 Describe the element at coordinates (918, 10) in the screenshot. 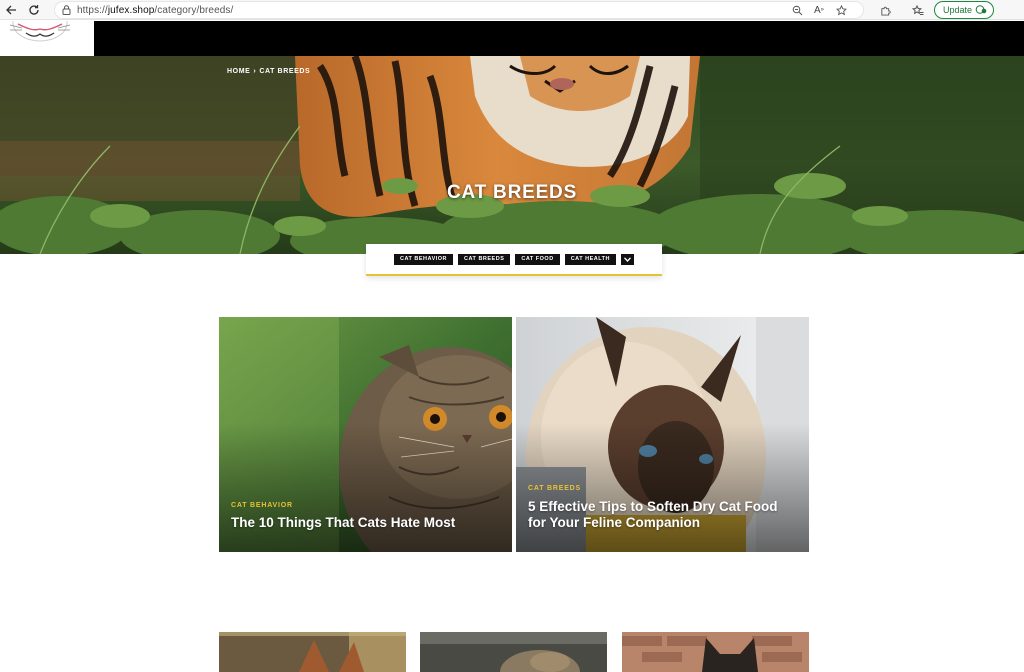

I see `favorites-list-icon` at that location.